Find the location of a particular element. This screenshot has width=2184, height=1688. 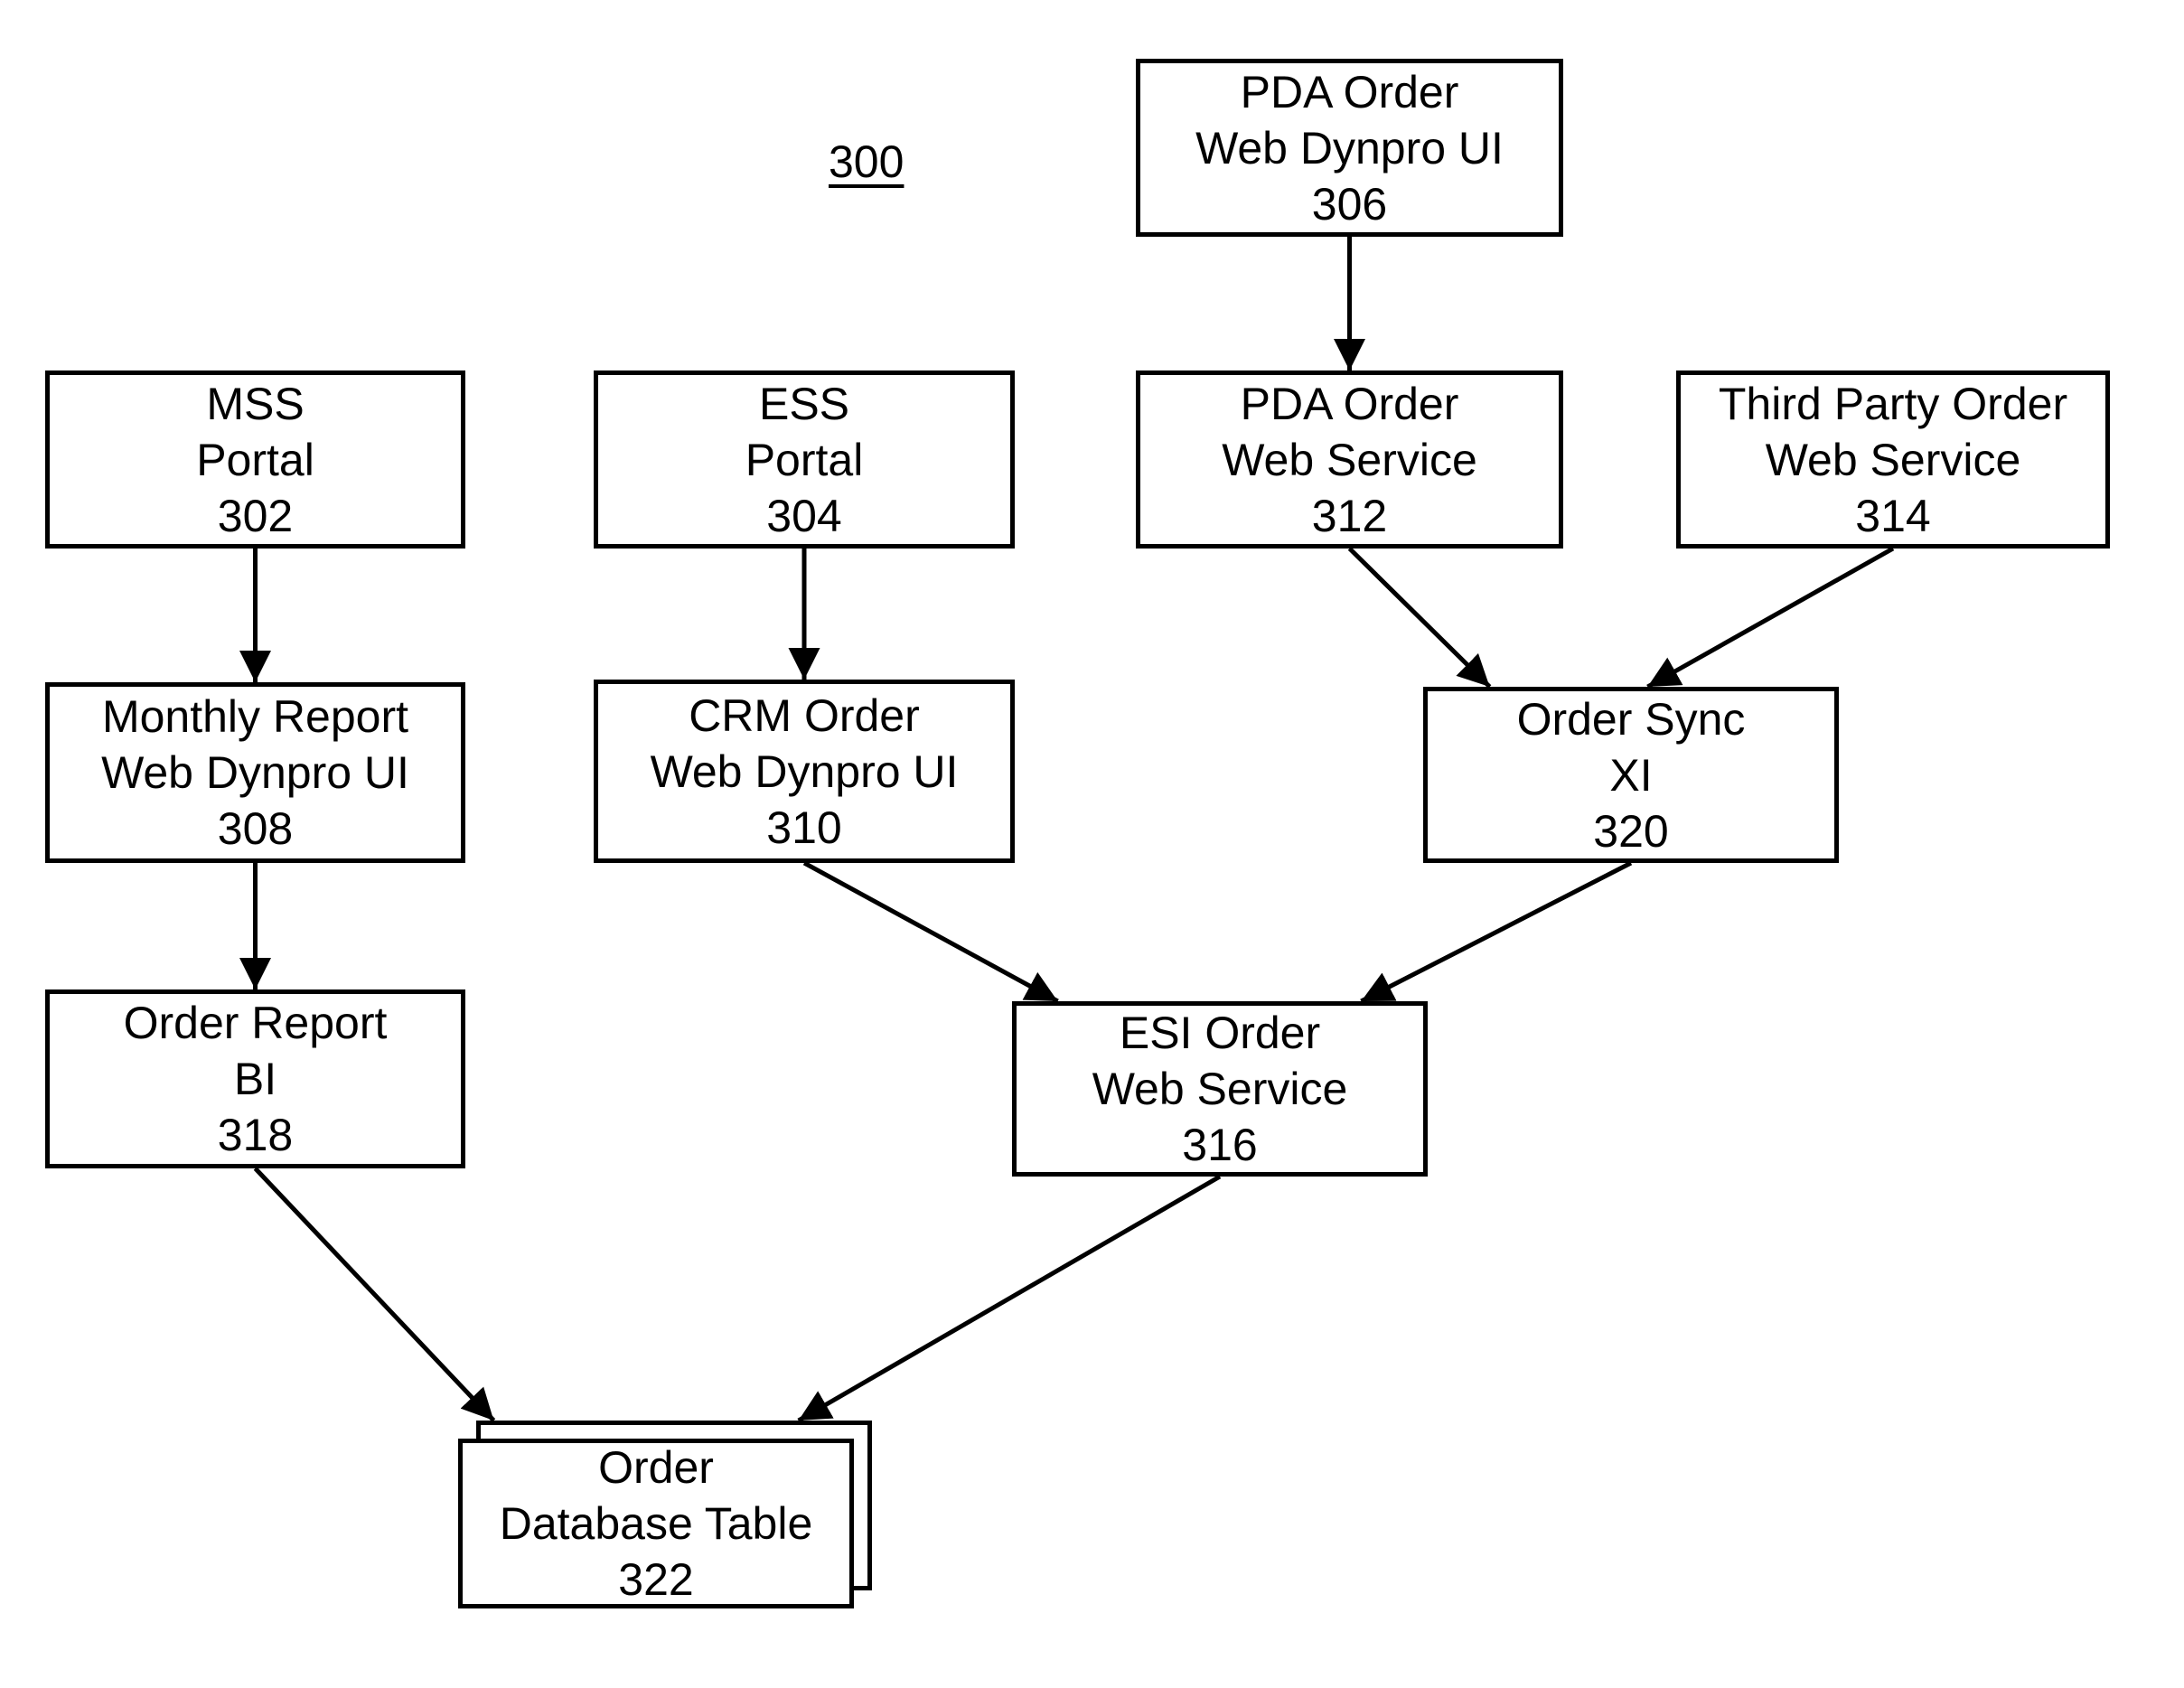

node-esi-order-web-service: ESI Order Web Service 316 is located at coordinates (1220, 1089).